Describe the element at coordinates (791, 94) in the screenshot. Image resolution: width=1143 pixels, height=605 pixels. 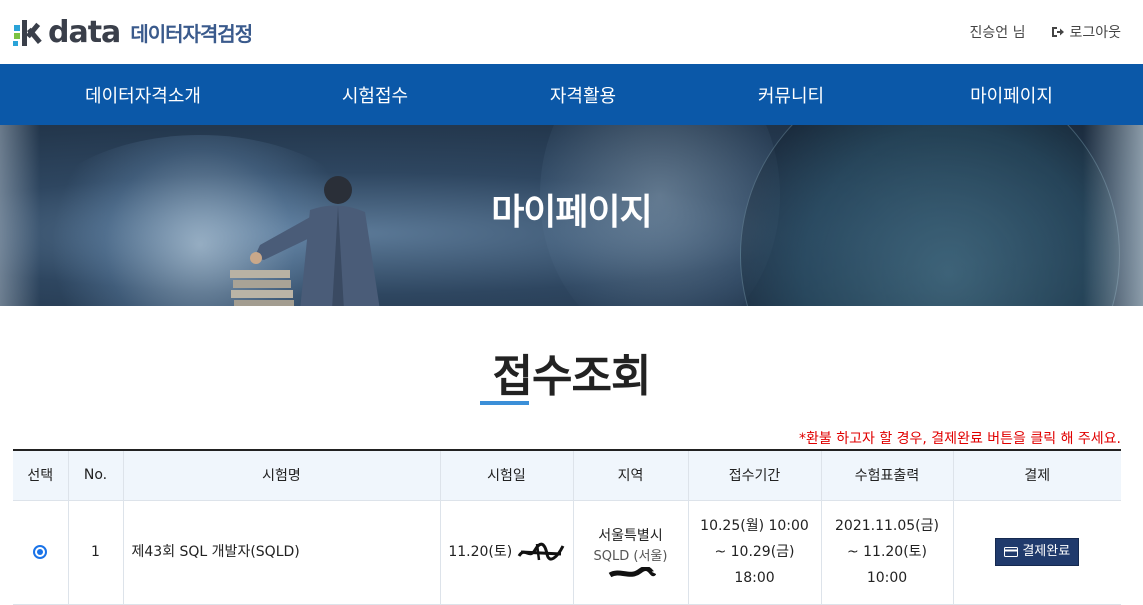
I see `nav-item-community: 커뮤니티` at that location.